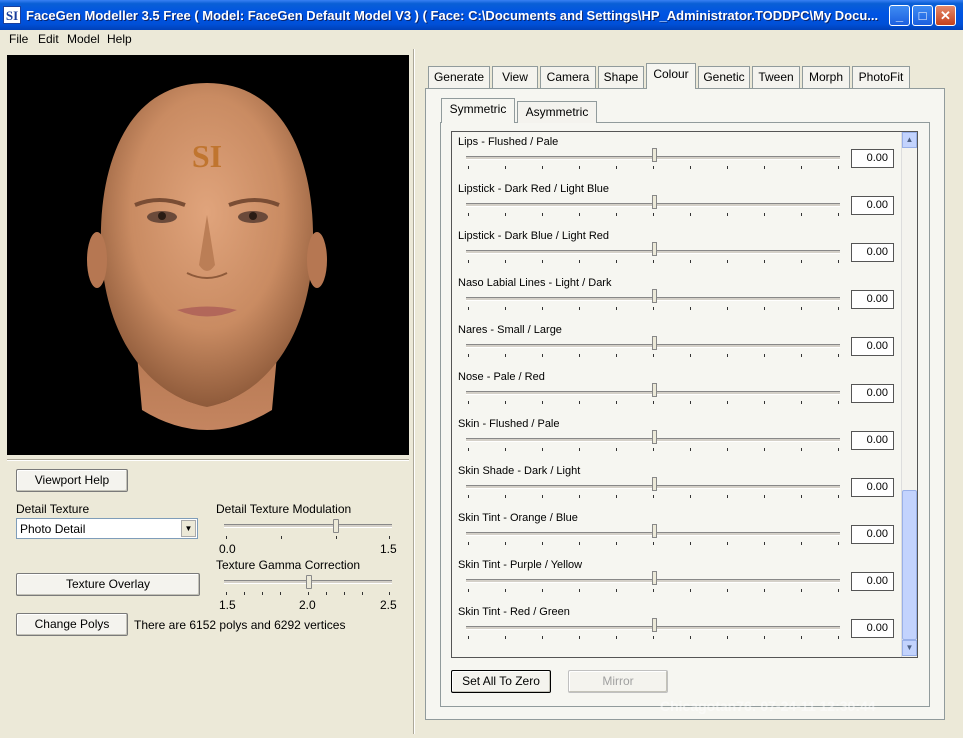 Image resolution: width=963 pixels, height=738 pixels. Describe the element at coordinates (309, 582) in the screenshot. I see `gamma-correction-thumb` at that location.